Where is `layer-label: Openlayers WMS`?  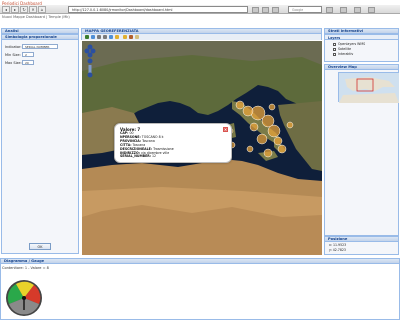
layer-label: Openlayers WMS is located at coordinates (352, 44).